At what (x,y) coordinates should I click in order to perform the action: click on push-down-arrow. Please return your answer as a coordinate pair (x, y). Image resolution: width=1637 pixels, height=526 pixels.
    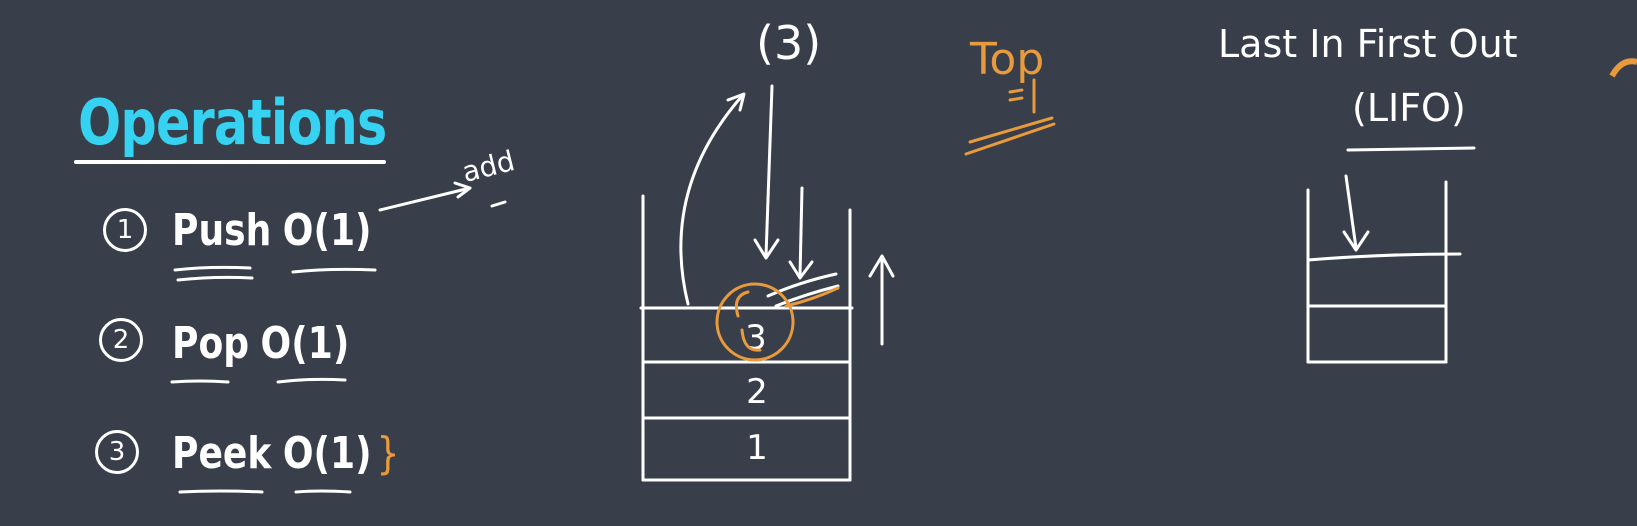
    Looking at the image, I should click on (769, 171).